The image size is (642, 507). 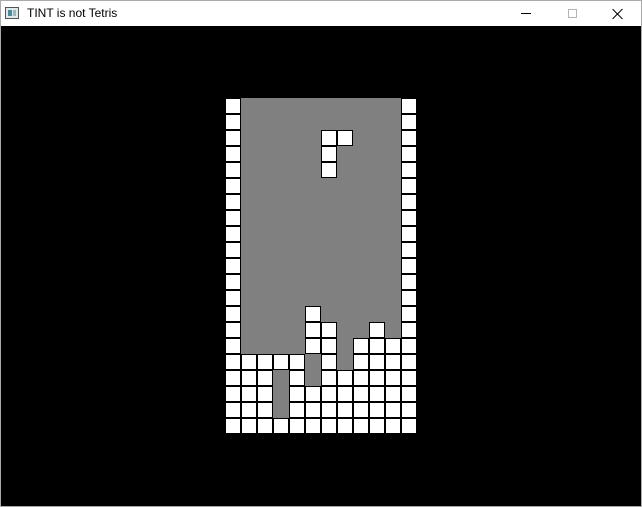 What do you see at coordinates (321, 13) in the screenshot?
I see `title-bar: TINT is not Tetris` at bounding box center [321, 13].